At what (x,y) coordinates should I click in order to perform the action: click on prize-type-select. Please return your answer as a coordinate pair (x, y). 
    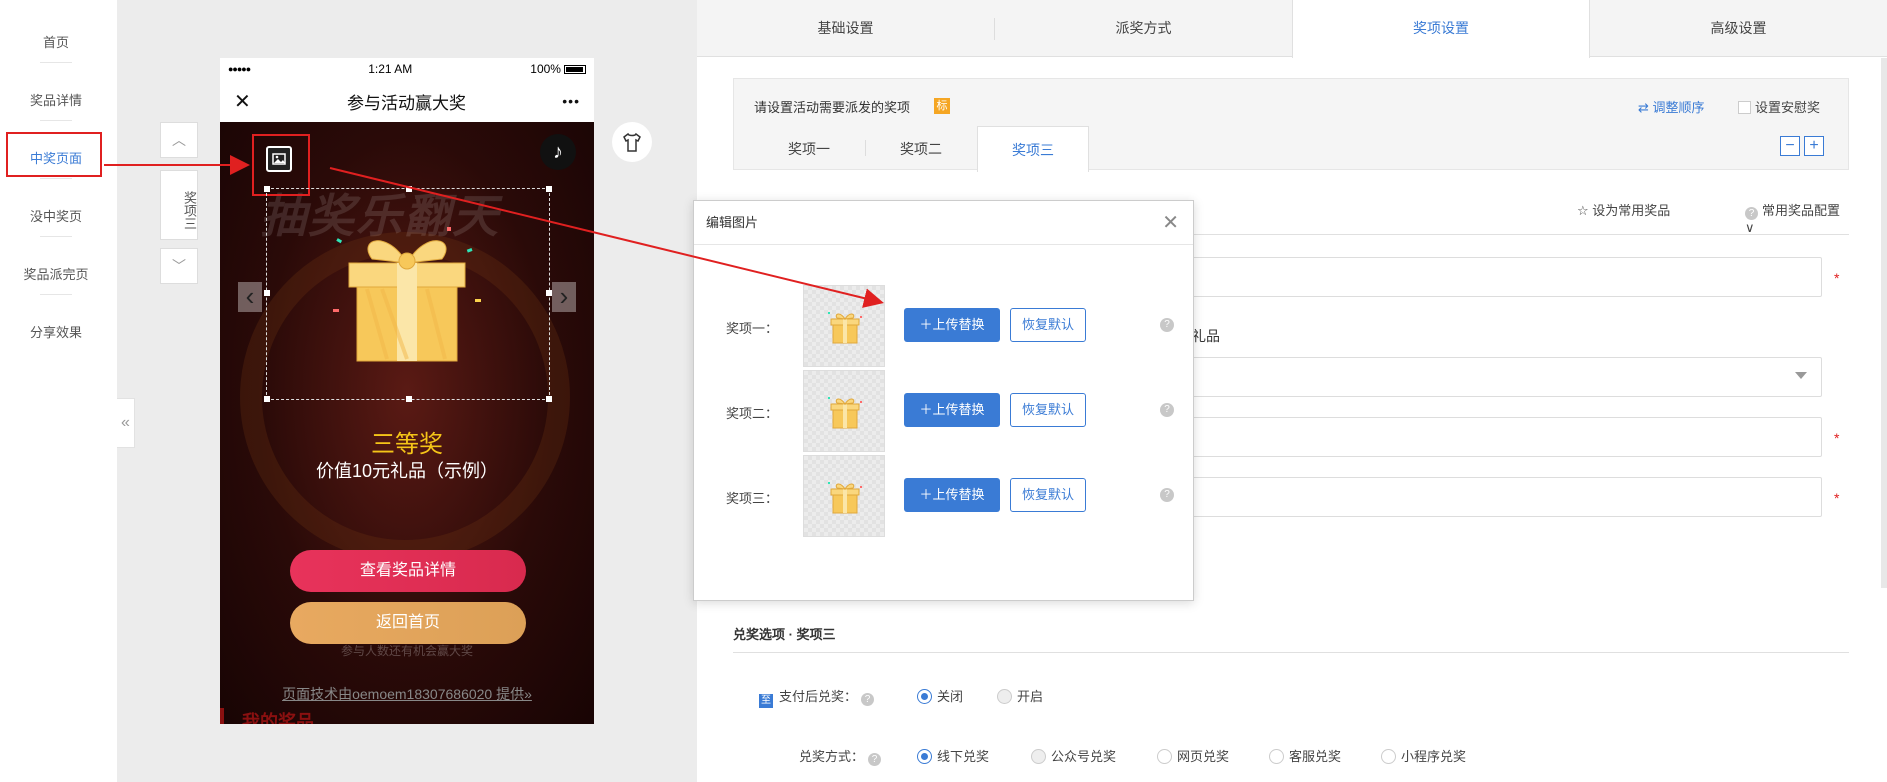
    Looking at the image, I should click on (1498, 377).